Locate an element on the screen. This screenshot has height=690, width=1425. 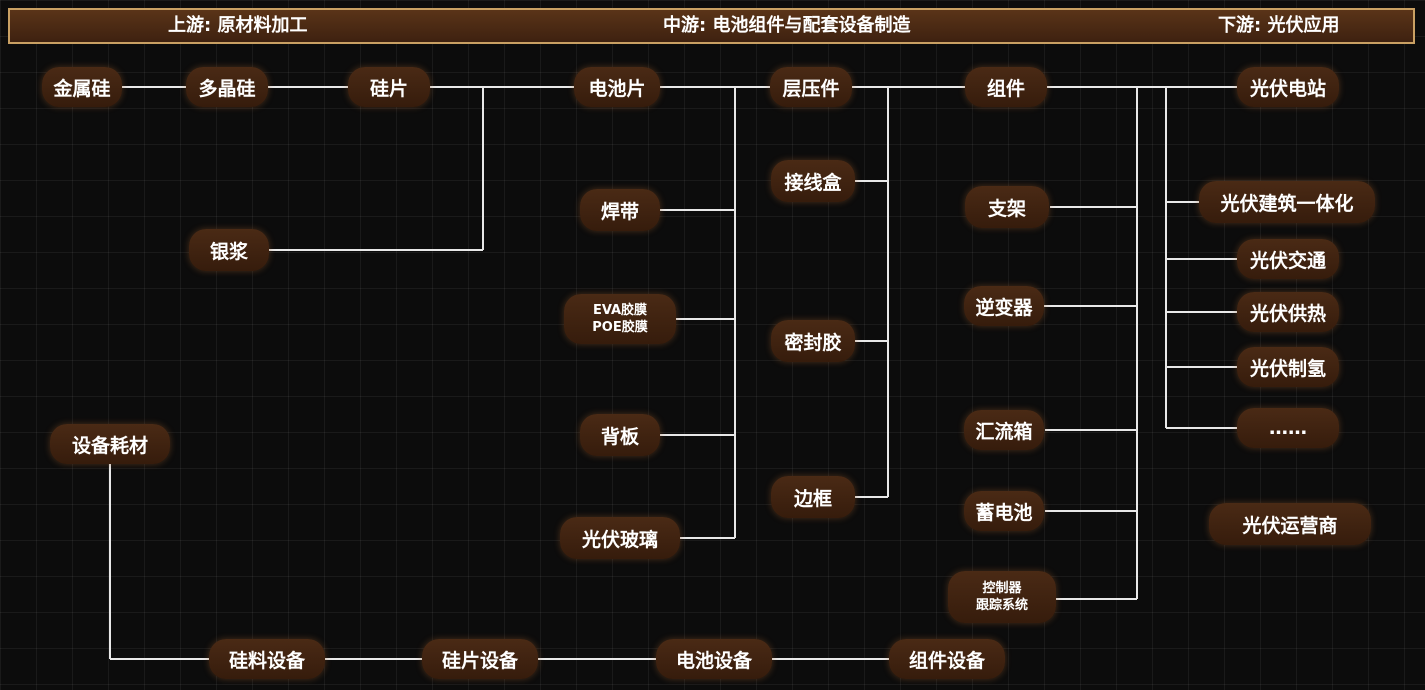
node-label: 光伏供热 is located at coordinates (1287, 313).